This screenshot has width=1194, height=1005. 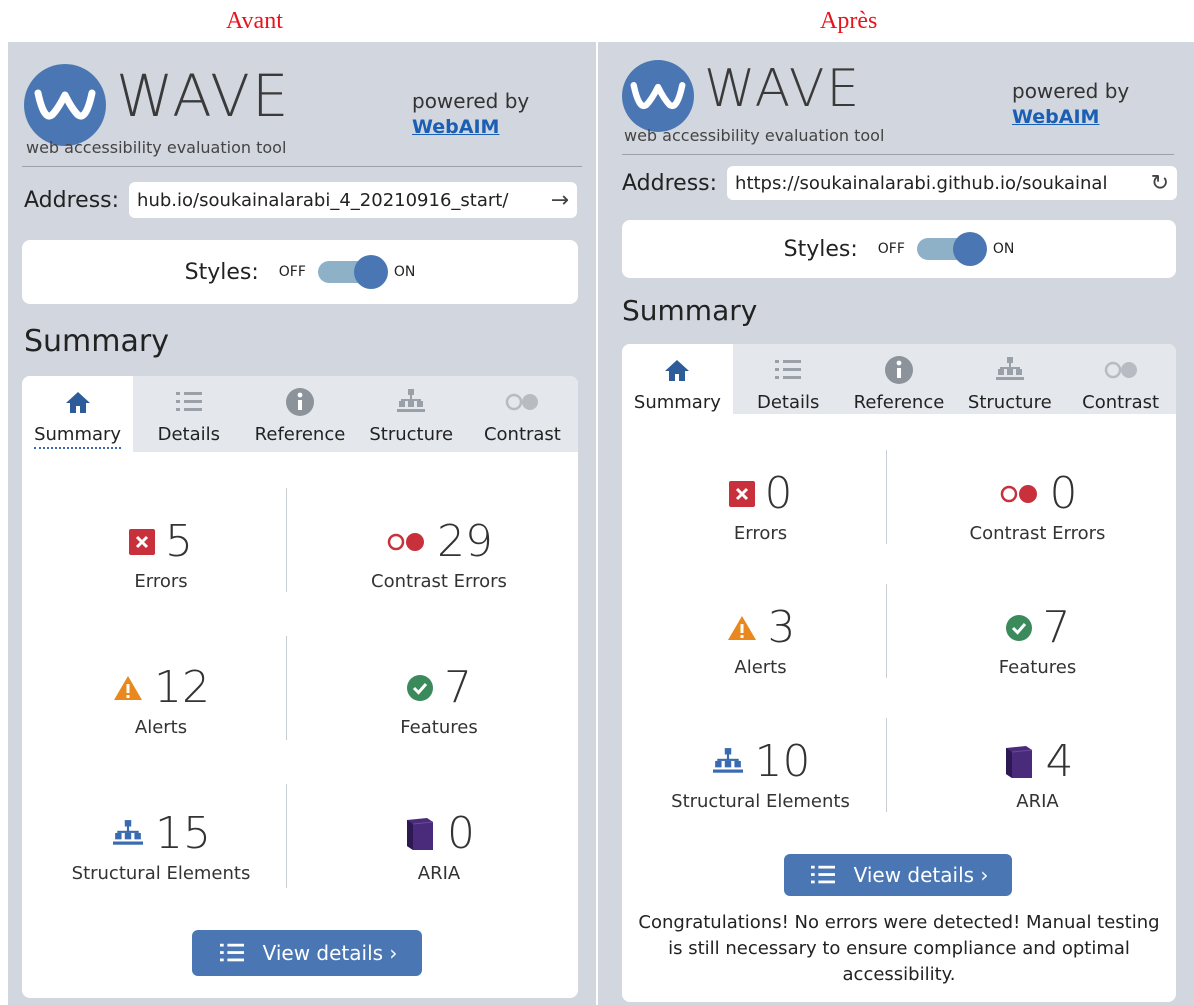 What do you see at coordinates (1071, 91) in the screenshot?
I see `powered-by-text: powered by` at bounding box center [1071, 91].